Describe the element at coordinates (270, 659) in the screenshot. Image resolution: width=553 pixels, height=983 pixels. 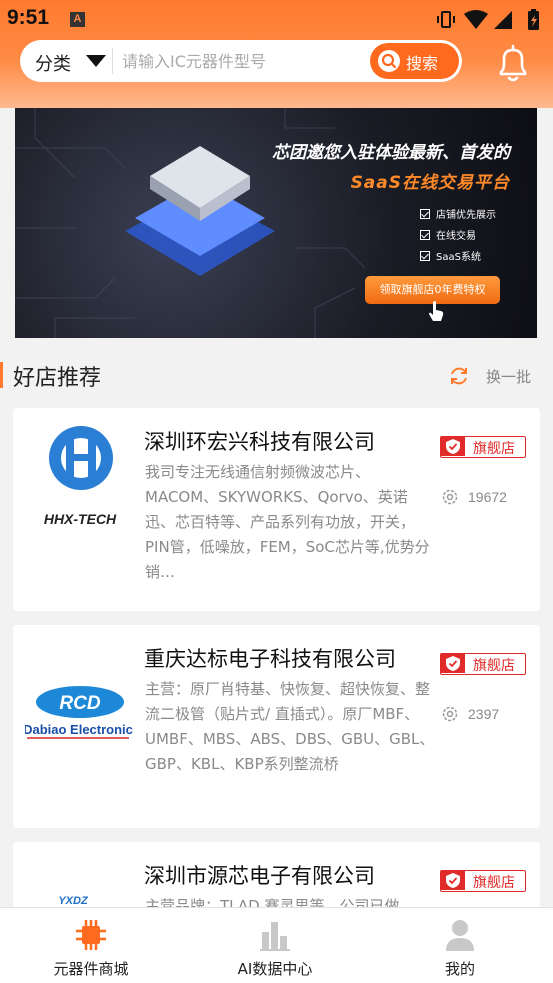
I see `shop-name: 重庆达标电子科技有限公司` at that location.